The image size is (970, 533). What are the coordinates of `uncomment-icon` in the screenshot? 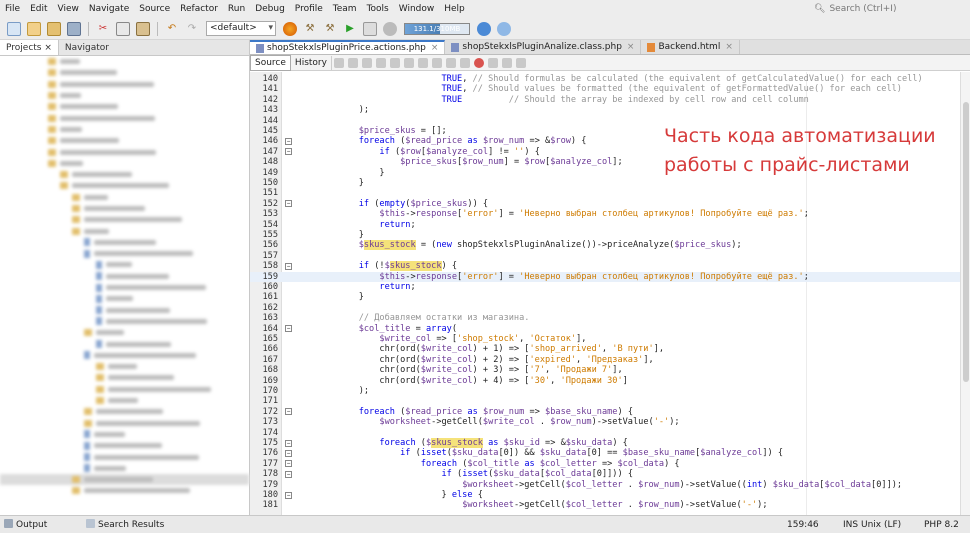 It's located at (520, 62).